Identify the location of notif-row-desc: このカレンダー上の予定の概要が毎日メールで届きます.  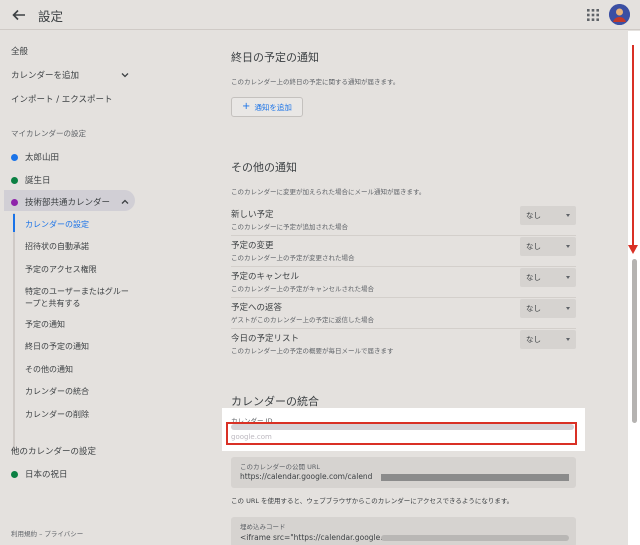
(312, 351).